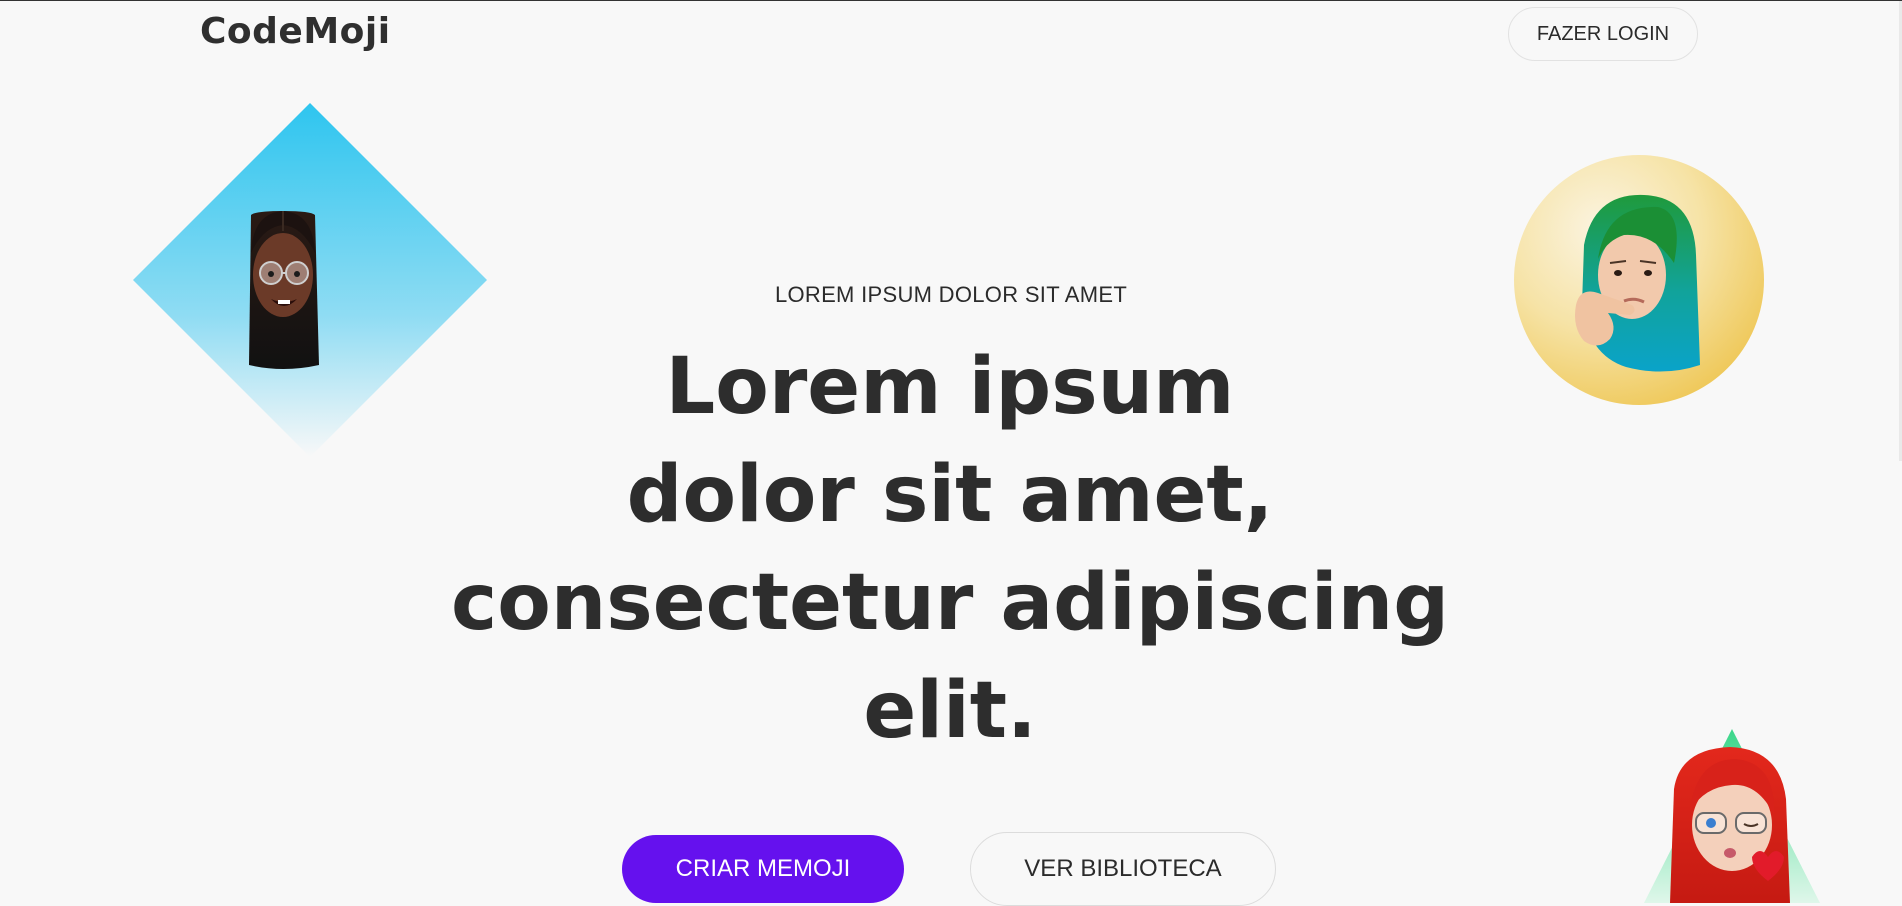 The image size is (1902, 906). Describe the element at coordinates (763, 869) in the screenshot. I see `create-memoji-button: CRIAR MEMOJI` at that location.